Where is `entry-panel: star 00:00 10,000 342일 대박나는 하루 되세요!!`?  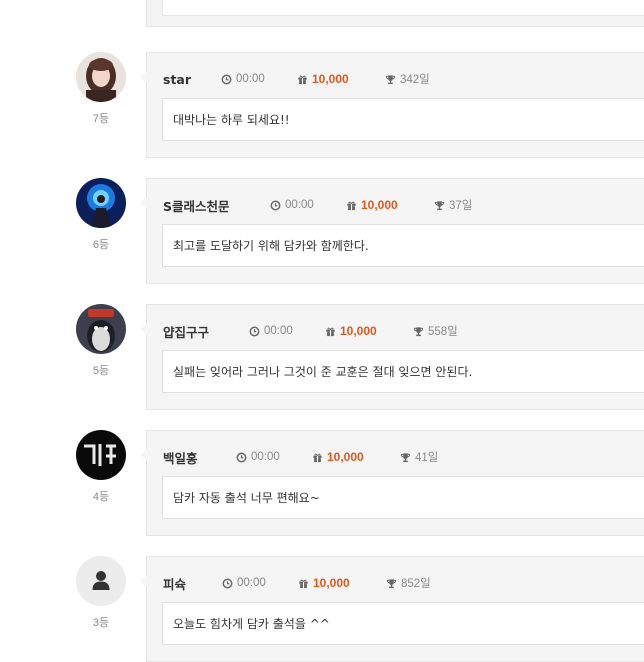
entry-panel: star 00:00 10,000 342일 대박나는 하루 되세요!! is located at coordinates (392, 105).